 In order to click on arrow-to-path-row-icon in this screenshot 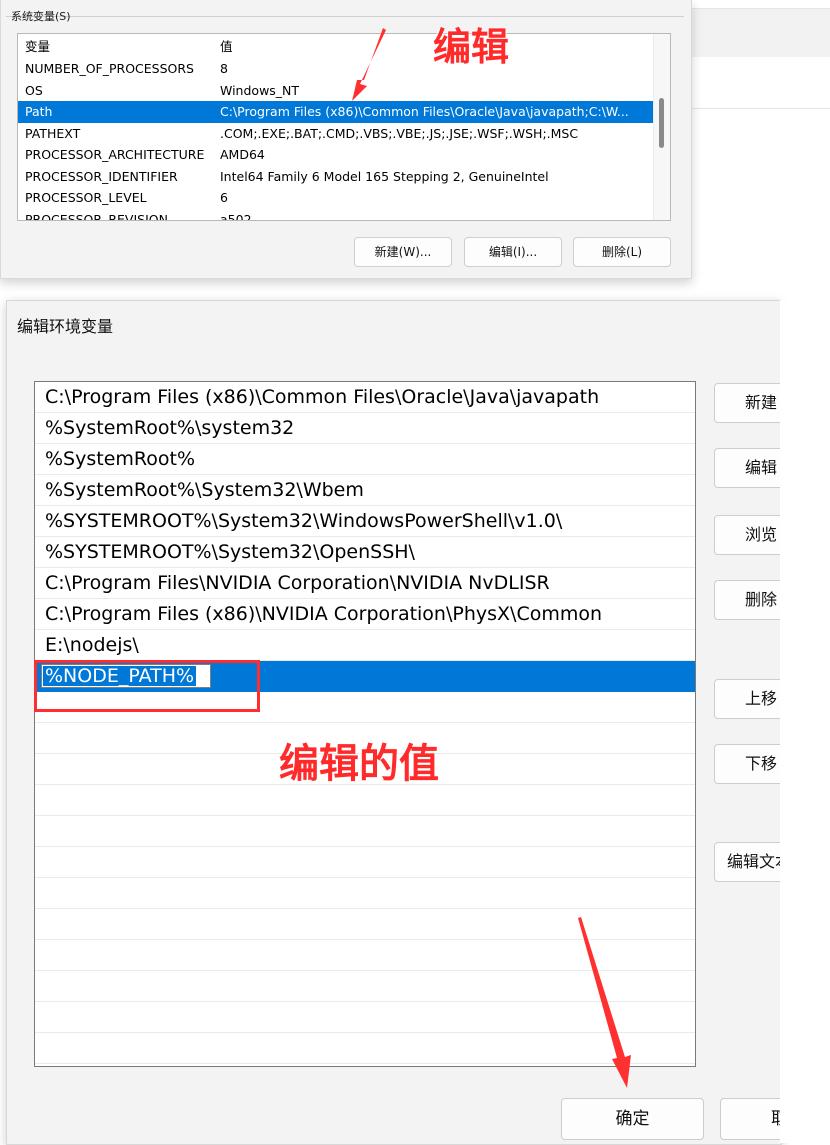, I will do `click(369, 64)`.